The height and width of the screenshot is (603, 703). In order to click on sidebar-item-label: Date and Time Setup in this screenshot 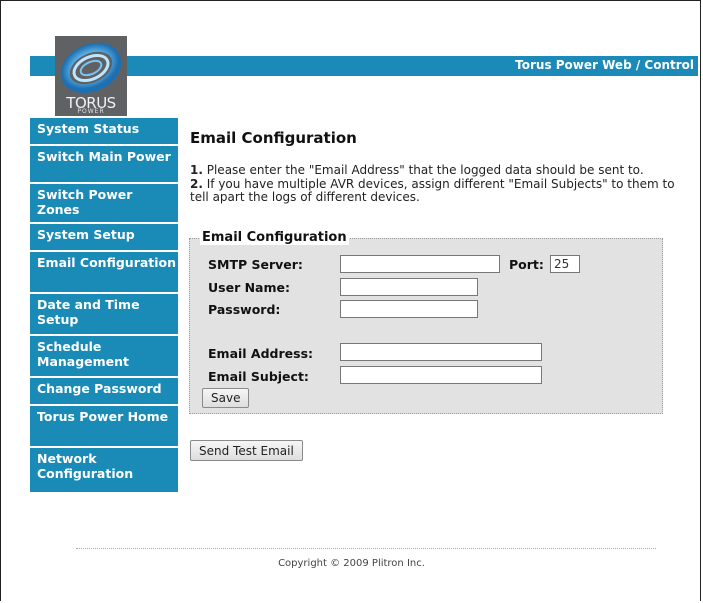, I will do `click(88, 312)`.